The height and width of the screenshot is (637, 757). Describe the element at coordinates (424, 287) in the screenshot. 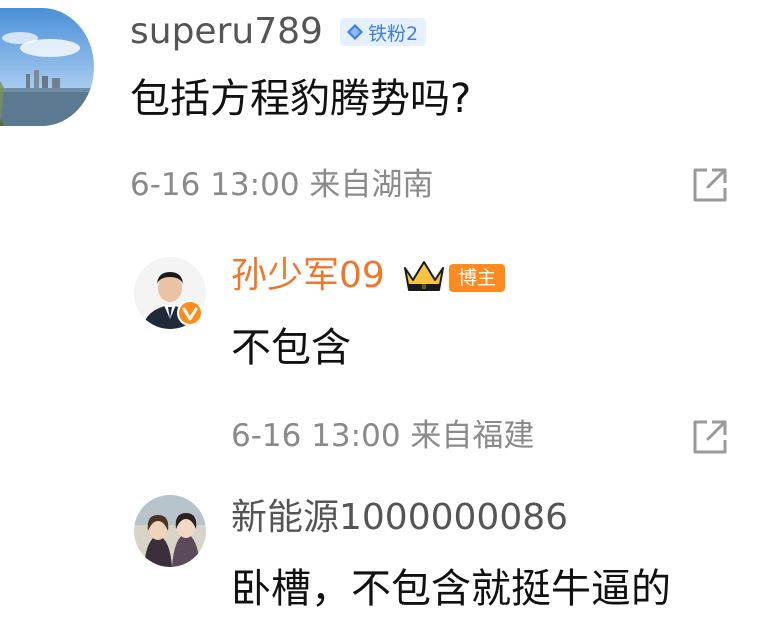

I see `svg-text: II` at that location.